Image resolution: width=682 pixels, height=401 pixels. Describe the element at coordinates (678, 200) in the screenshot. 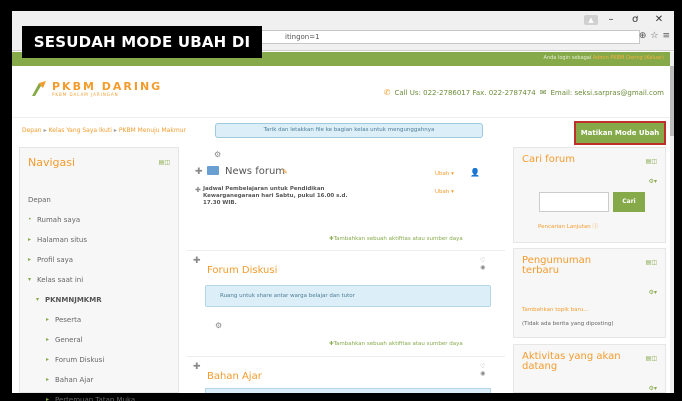

I see `frame-right` at that location.